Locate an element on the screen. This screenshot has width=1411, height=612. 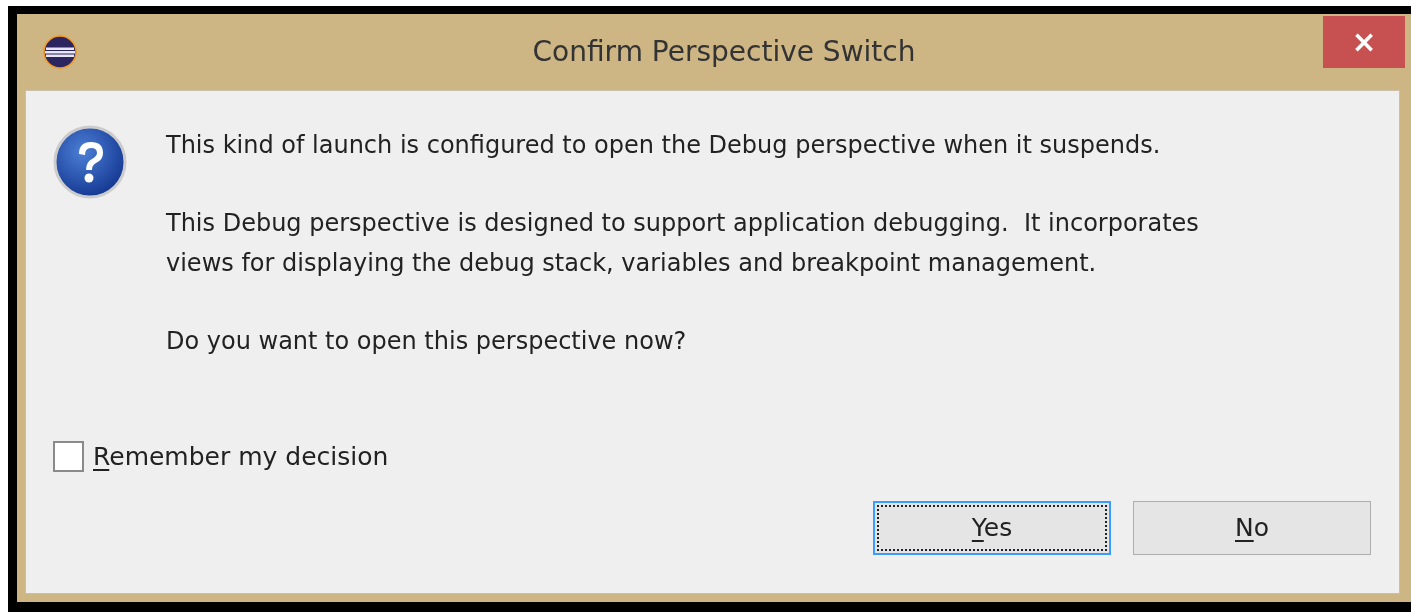
close-button: × is located at coordinates (1364, 42).